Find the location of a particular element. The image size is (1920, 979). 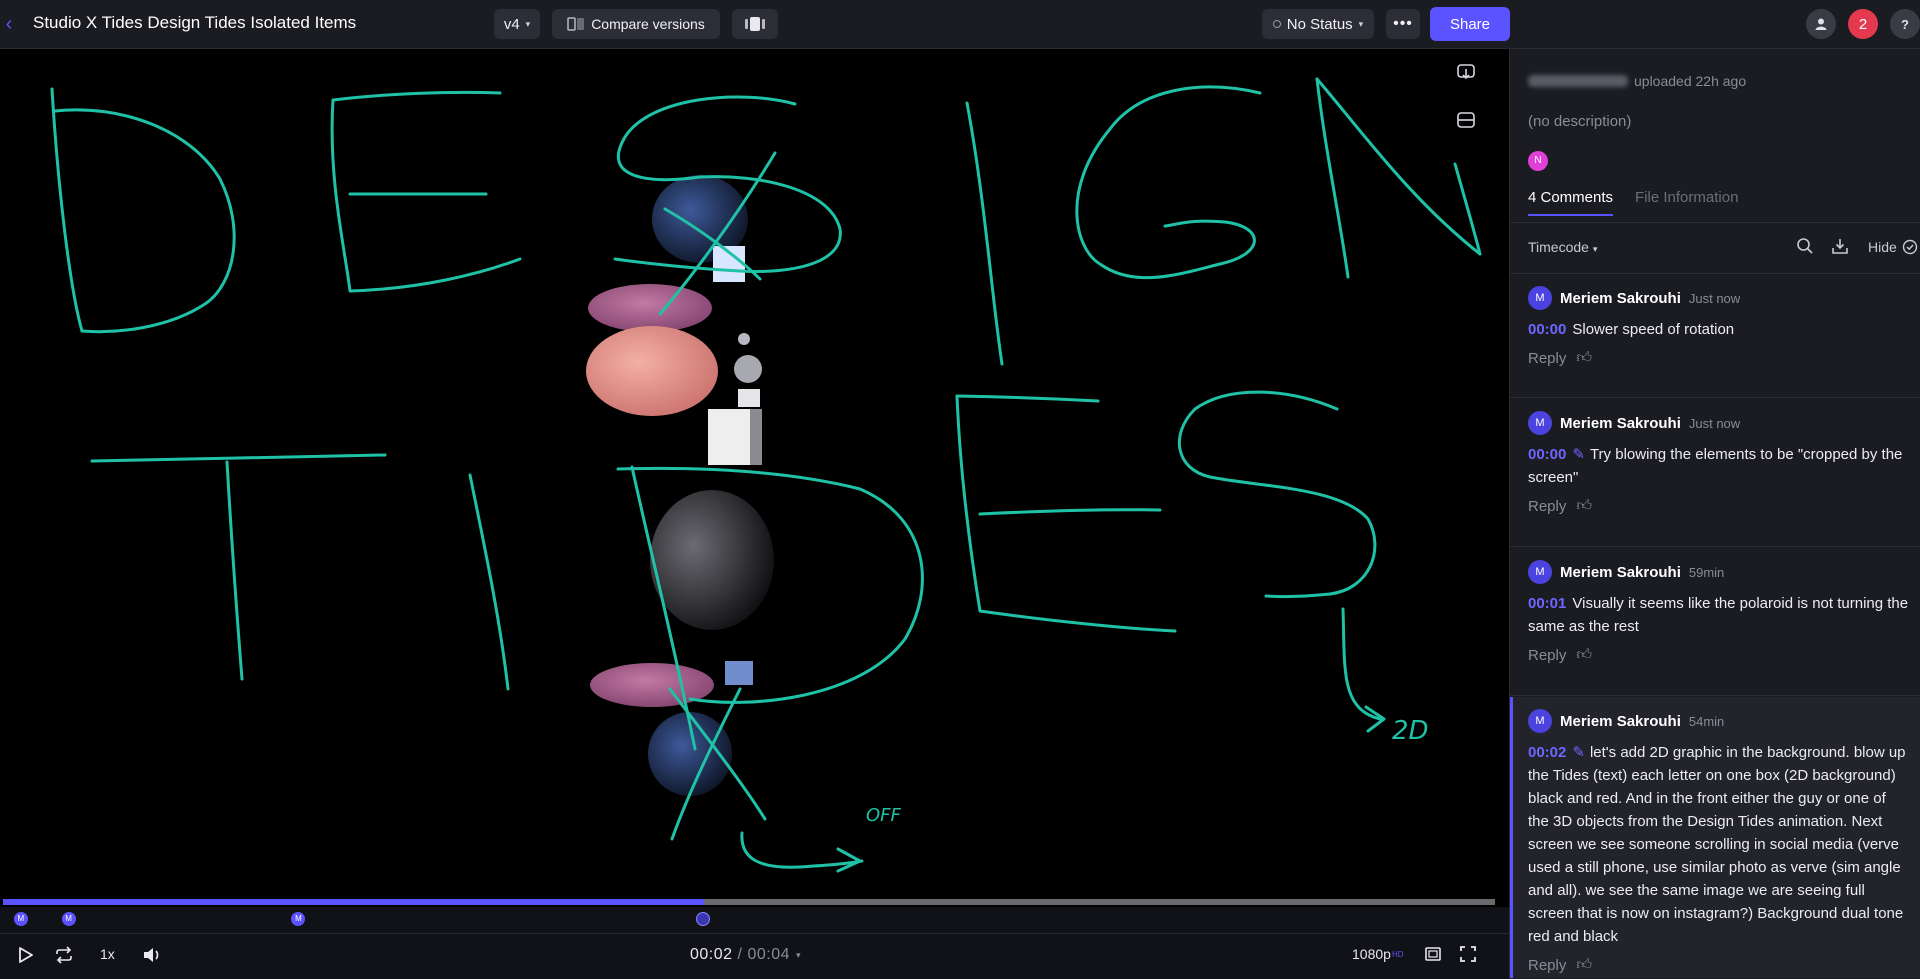

notification-badge: 2 is located at coordinates (1863, 24).